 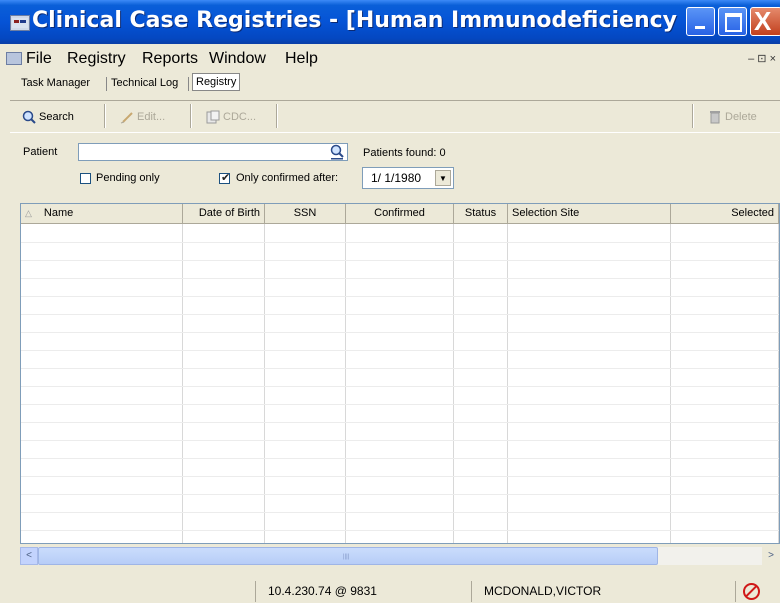 What do you see at coordinates (56, 117) in the screenshot?
I see `search-button-label: Search` at bounding box center [56, 117].